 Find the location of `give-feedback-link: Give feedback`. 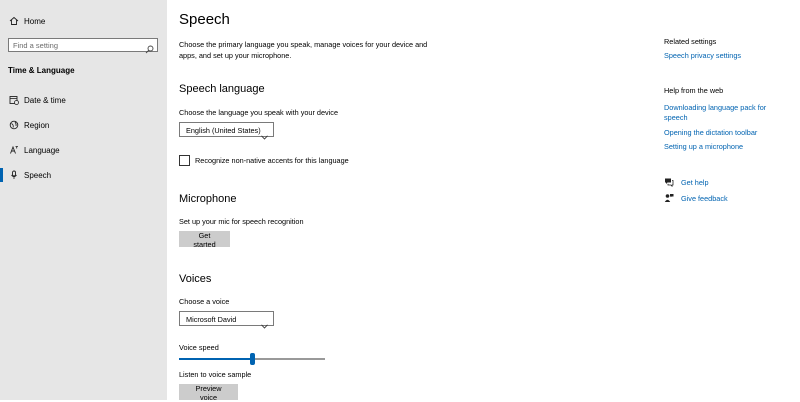

give-feedback-link: Give feedback is located at coordinates (696, 198).